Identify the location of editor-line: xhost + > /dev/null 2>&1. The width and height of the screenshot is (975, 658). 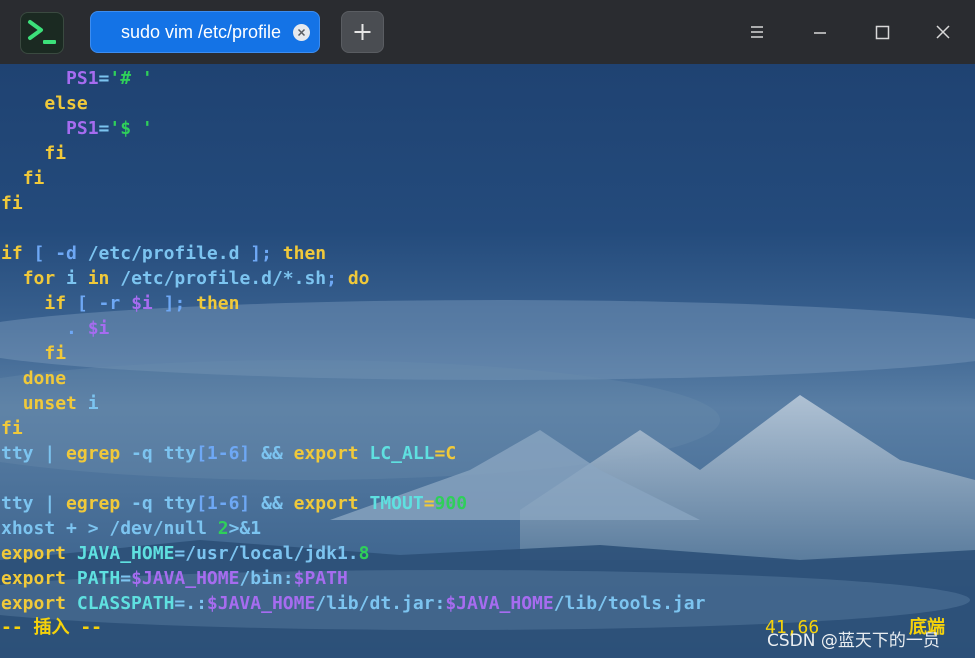
(131, 528).